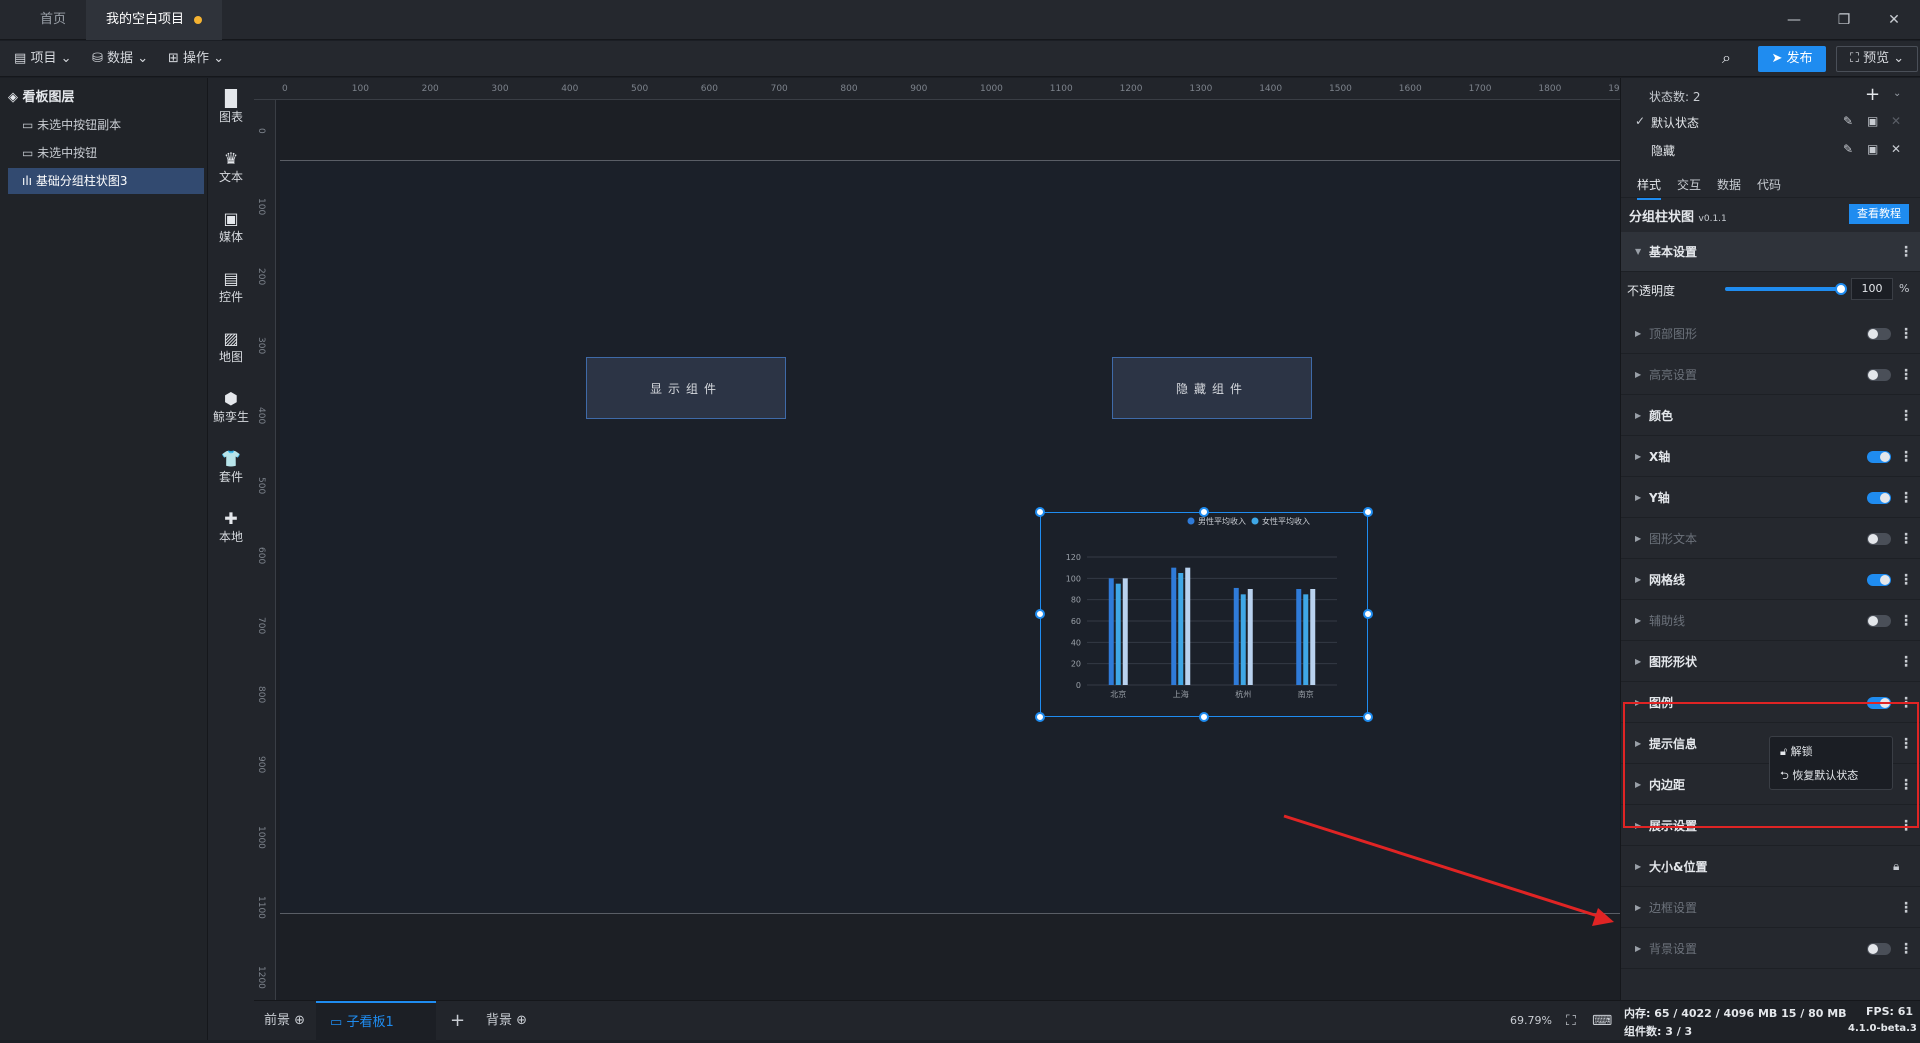  Describe the element at coordinates (457, 1021) in the screenshot. I see `add-board-icon: +` at that location.